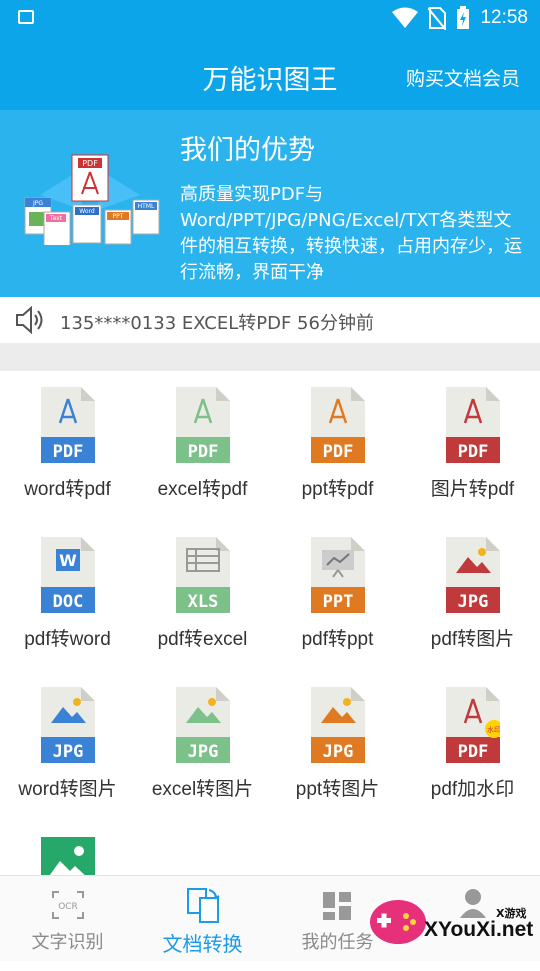 The width and height of the screenshot is (540, 971). Describe the element at coordinates (202, 489) in the screenshot. I see `tool-label: excel转pdf` at that location.